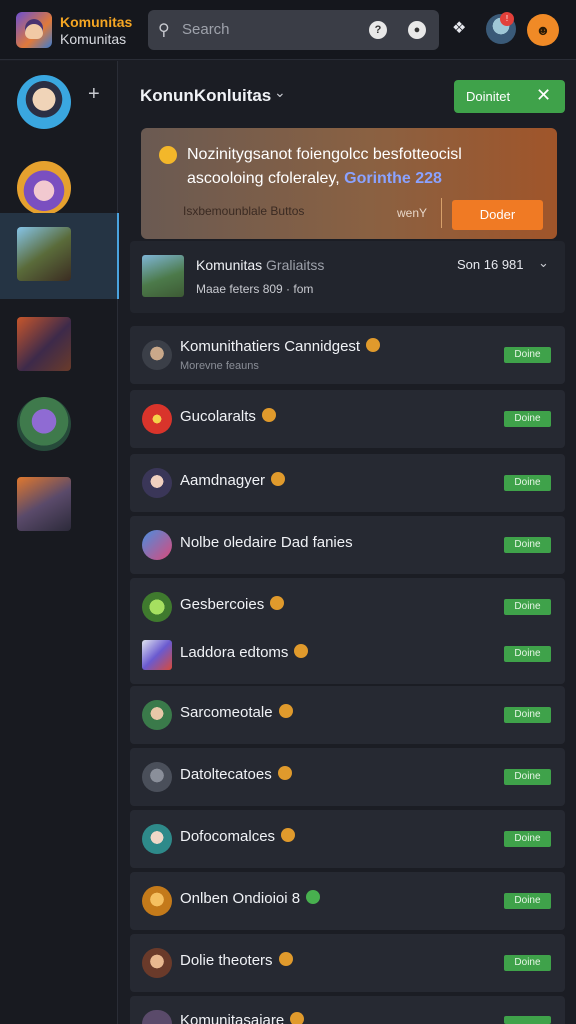 This screenshot has height=1024, width=576. What do you see at coordinates (412, 213) in the screenshot?
I see `promo-tag: wenY` at bounding box center [412, 213].